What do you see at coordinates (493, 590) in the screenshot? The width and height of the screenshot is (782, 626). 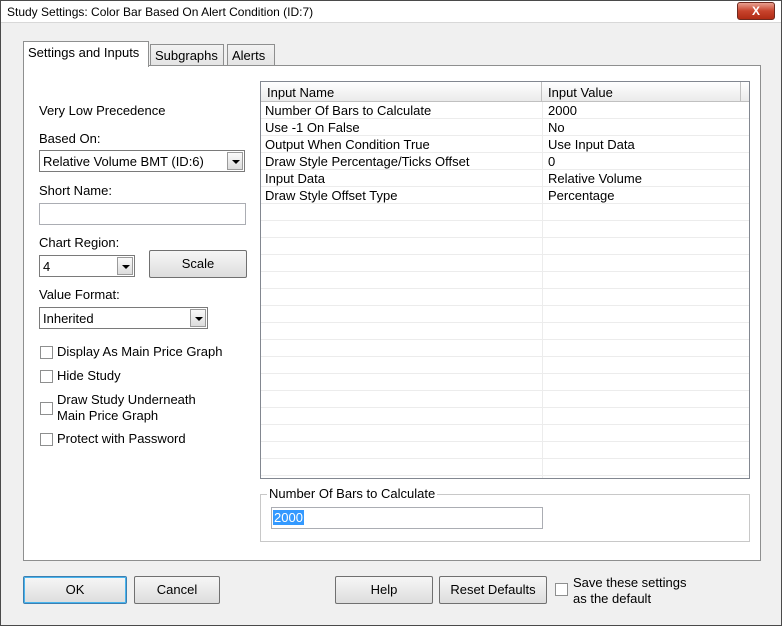 I see `reset-defaults-button: Reset Defaults` at bounding box center [493, 590].